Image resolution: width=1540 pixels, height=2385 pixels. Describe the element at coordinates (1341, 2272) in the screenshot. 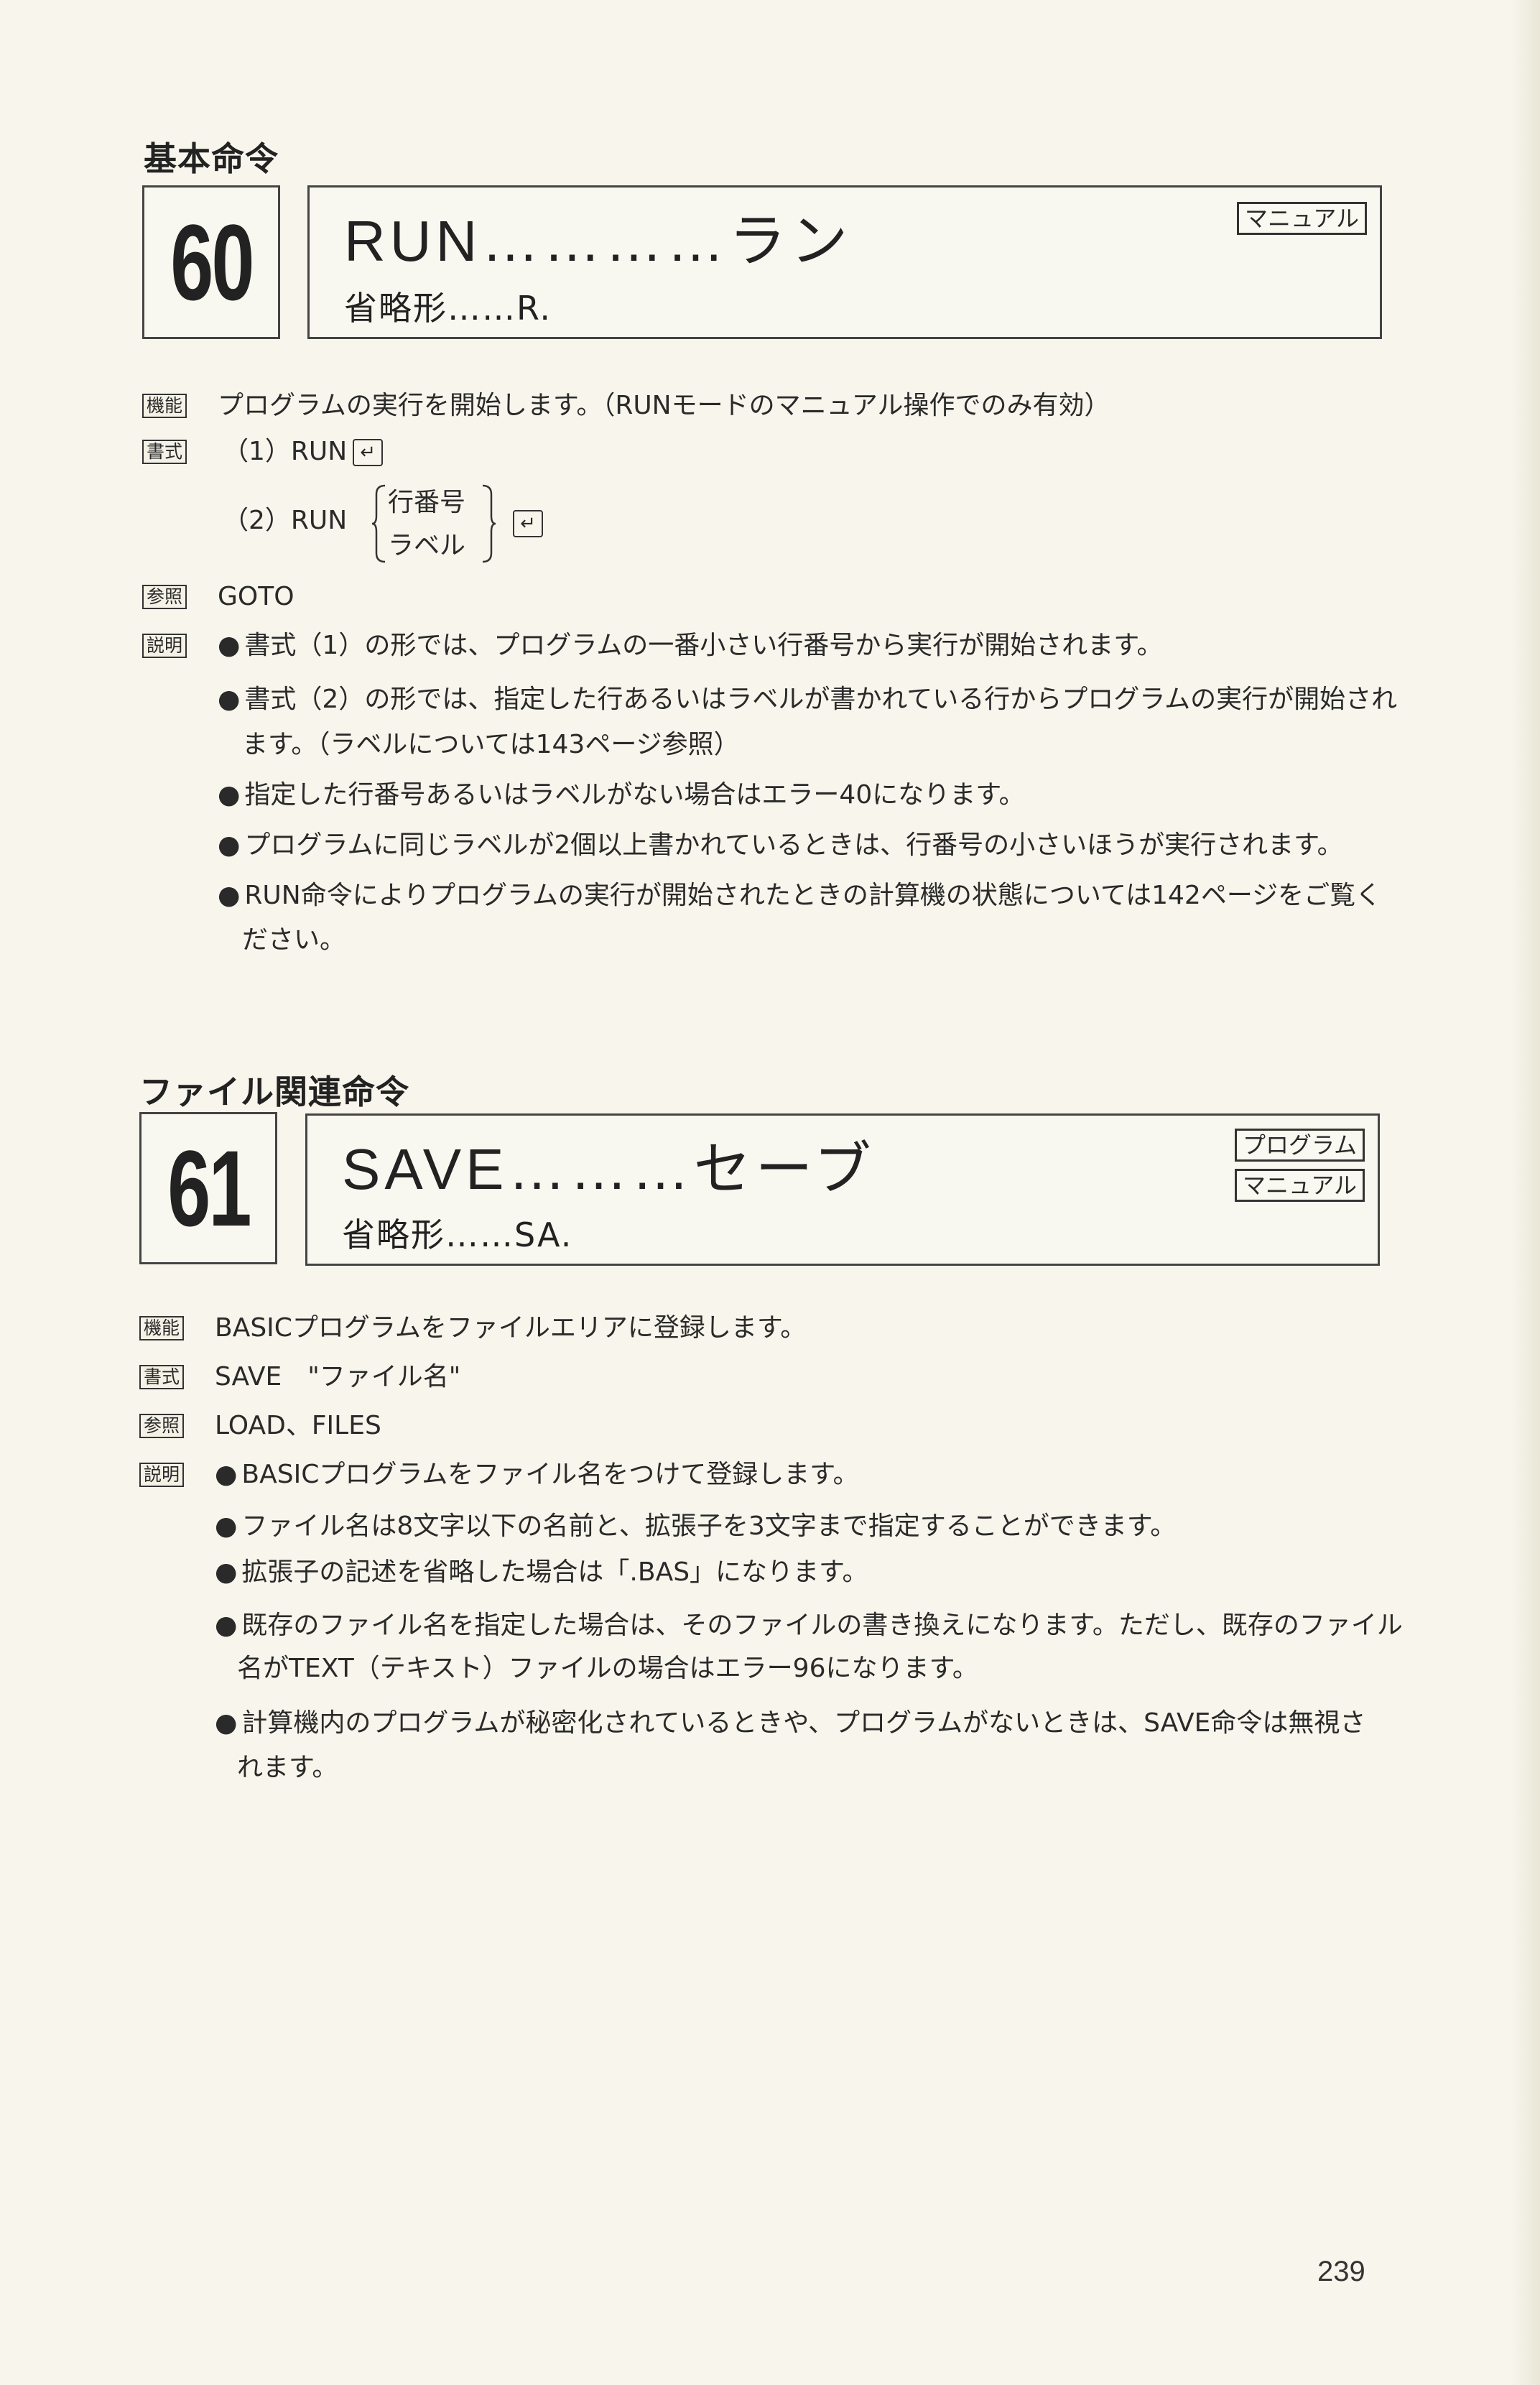

I see `page-number: 239` at that location.